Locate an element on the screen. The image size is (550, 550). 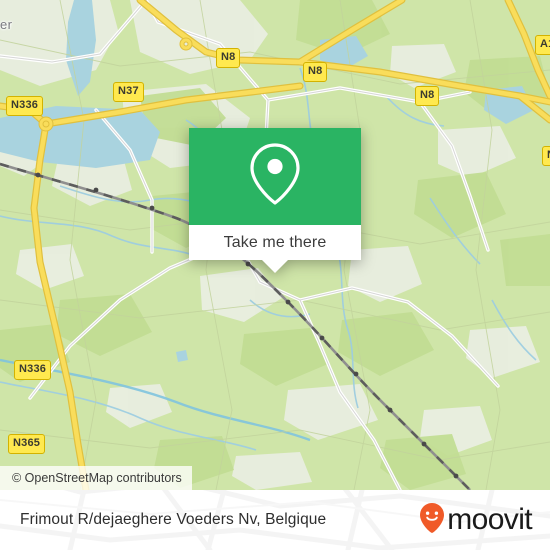
road-shield-n336-south: N336 is located at coordinates (33, 370).